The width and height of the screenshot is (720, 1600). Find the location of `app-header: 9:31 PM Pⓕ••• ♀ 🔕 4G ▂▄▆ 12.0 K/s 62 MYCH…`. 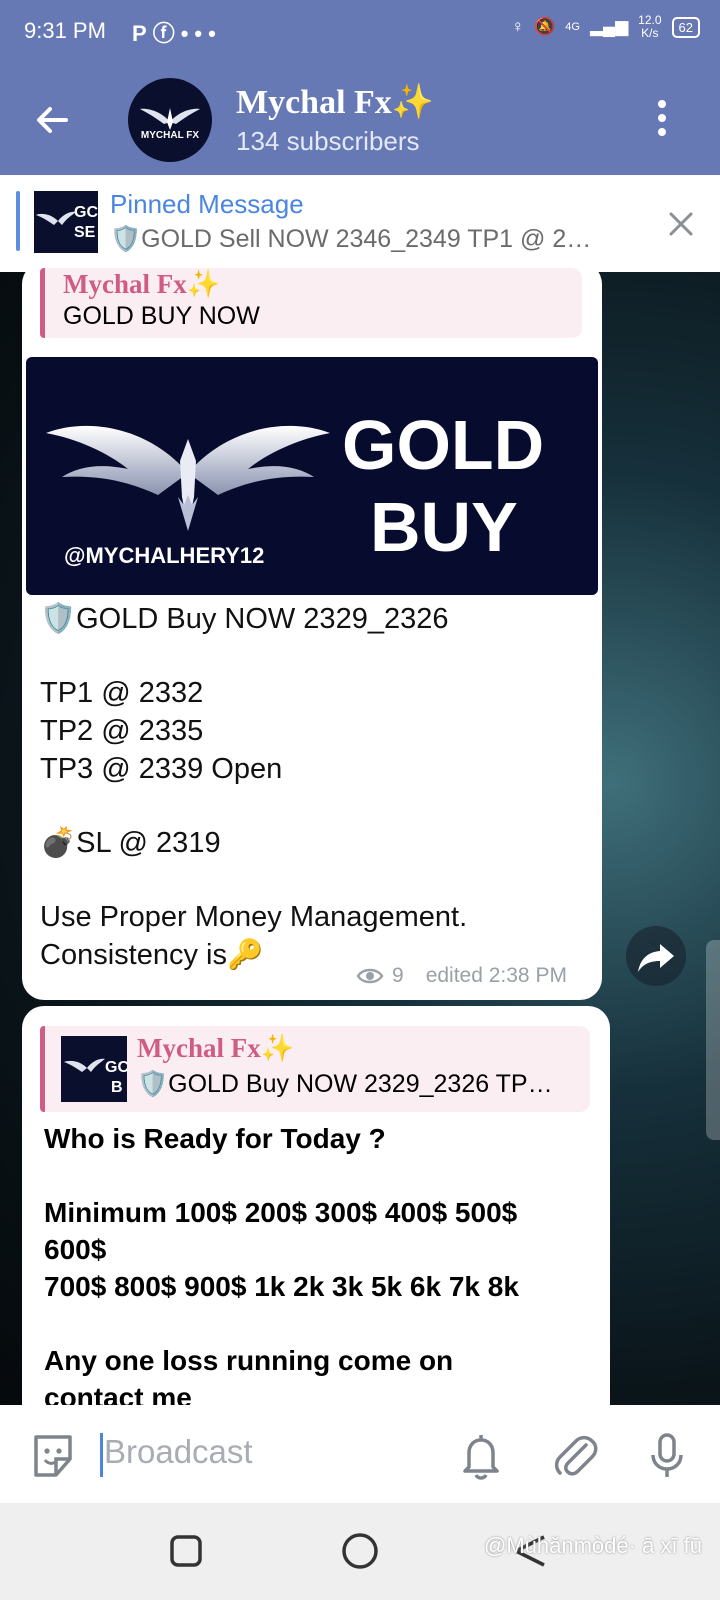

app-header: 9:31 PM Pⓕ••• ♀ 🔕 4G ▂▄▆ 12.0 K/s 62 MYCH… is located at coordinates (360, 87).